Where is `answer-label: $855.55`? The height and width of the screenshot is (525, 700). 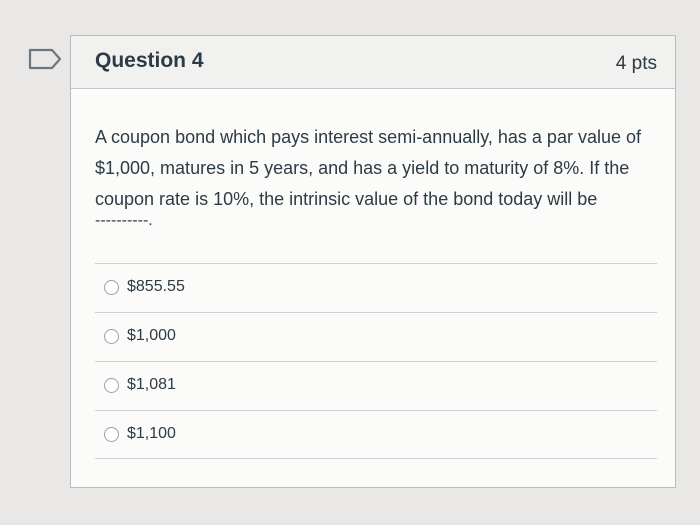 answer-label: $855.55 is located at coordinates (156, 287).